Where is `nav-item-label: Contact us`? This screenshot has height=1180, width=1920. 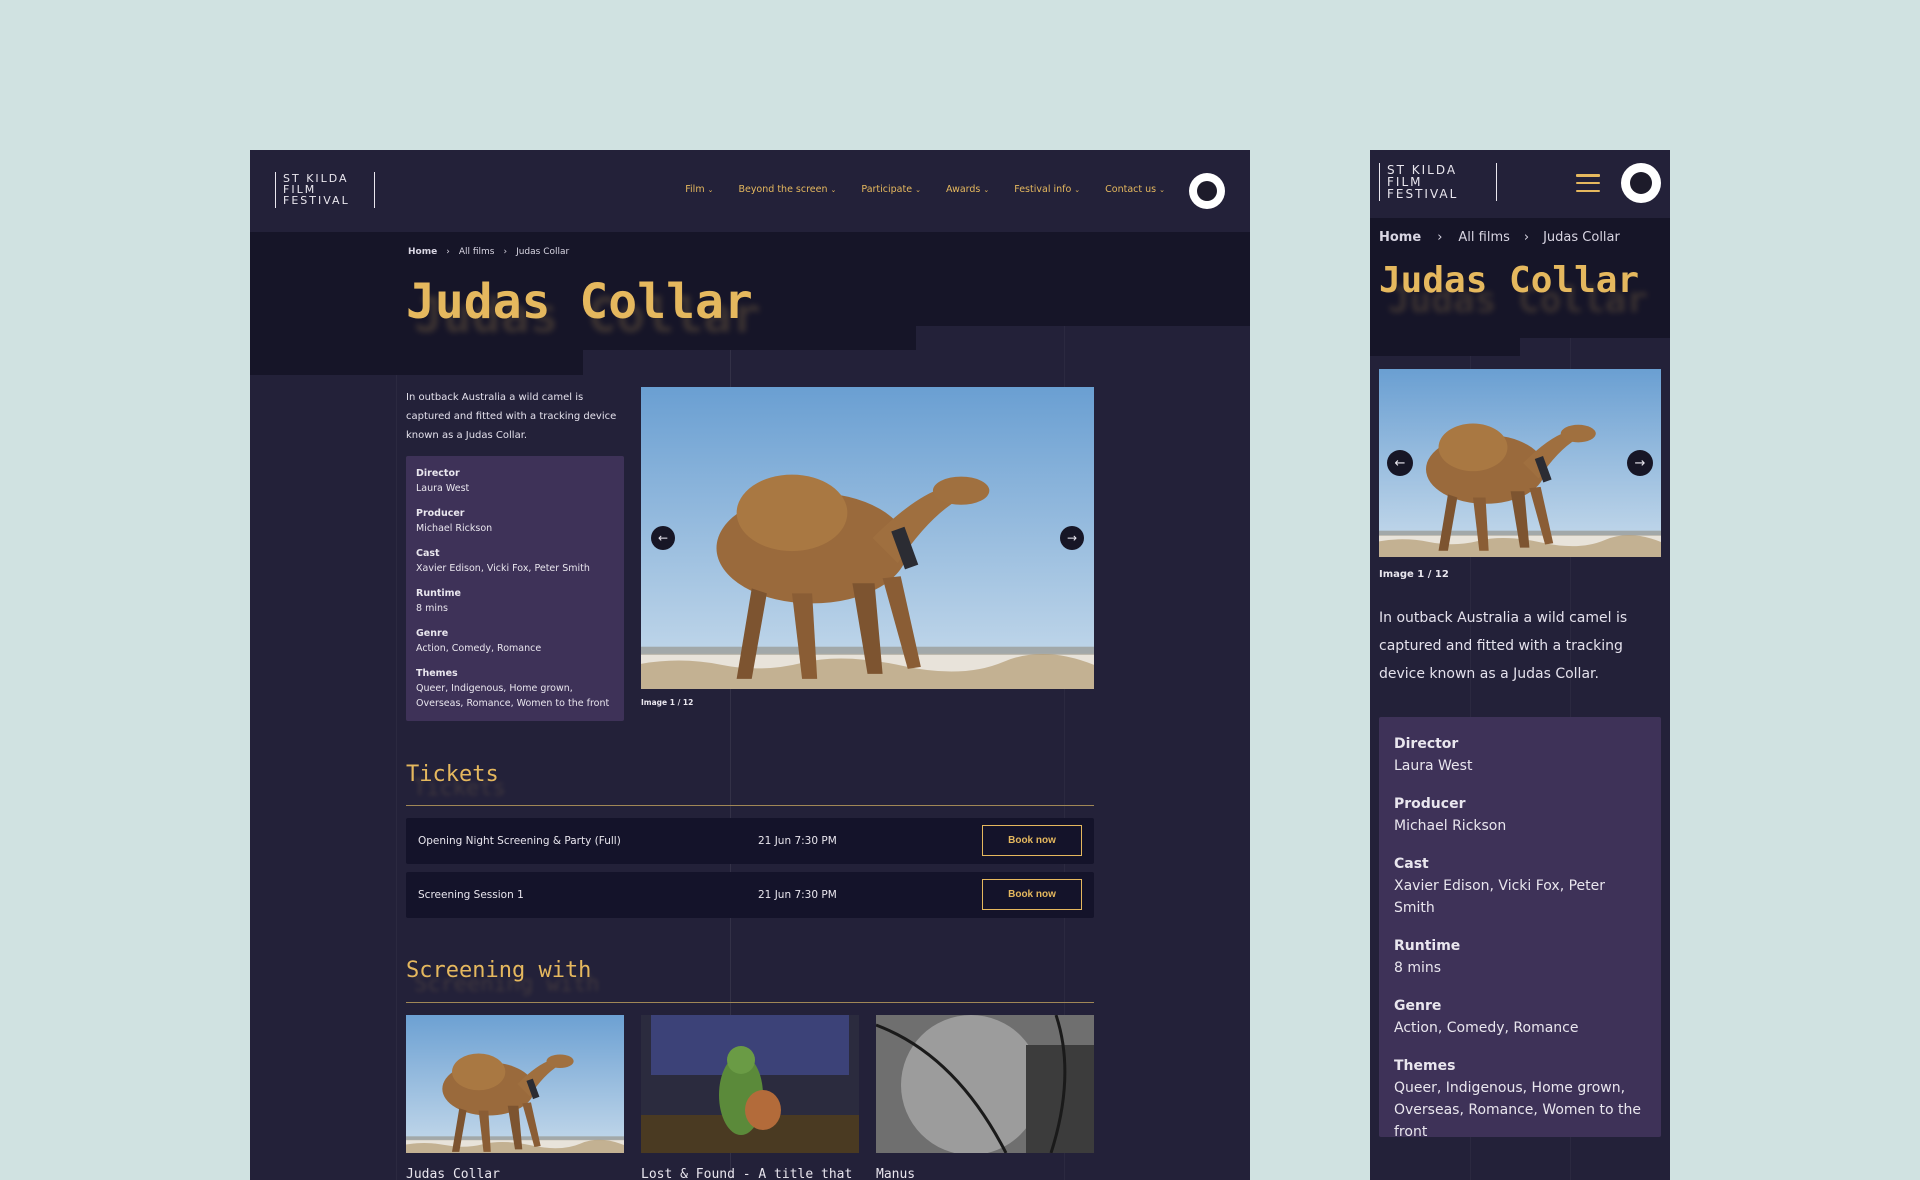 nav-item-label: Contact us is located at coordinates (1131, 189).